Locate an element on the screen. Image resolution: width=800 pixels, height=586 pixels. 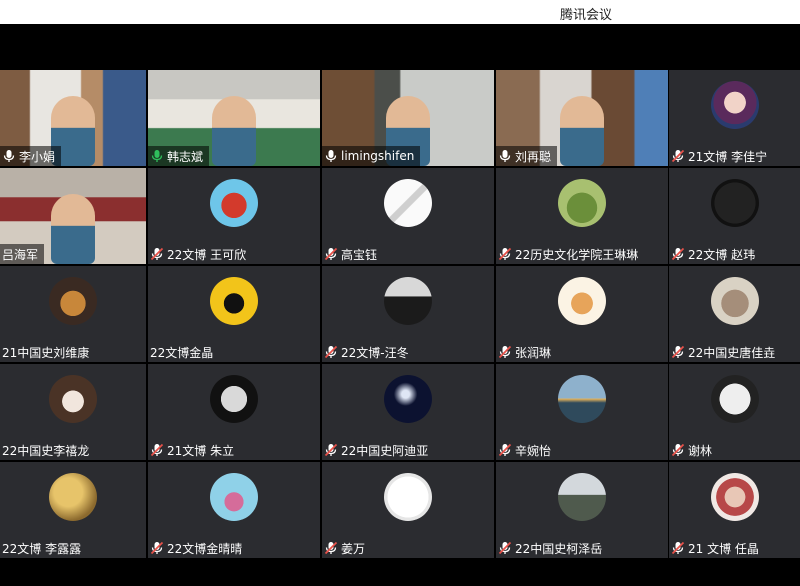
participant-tile: 李小娟 is located at coordinates (73, 118).